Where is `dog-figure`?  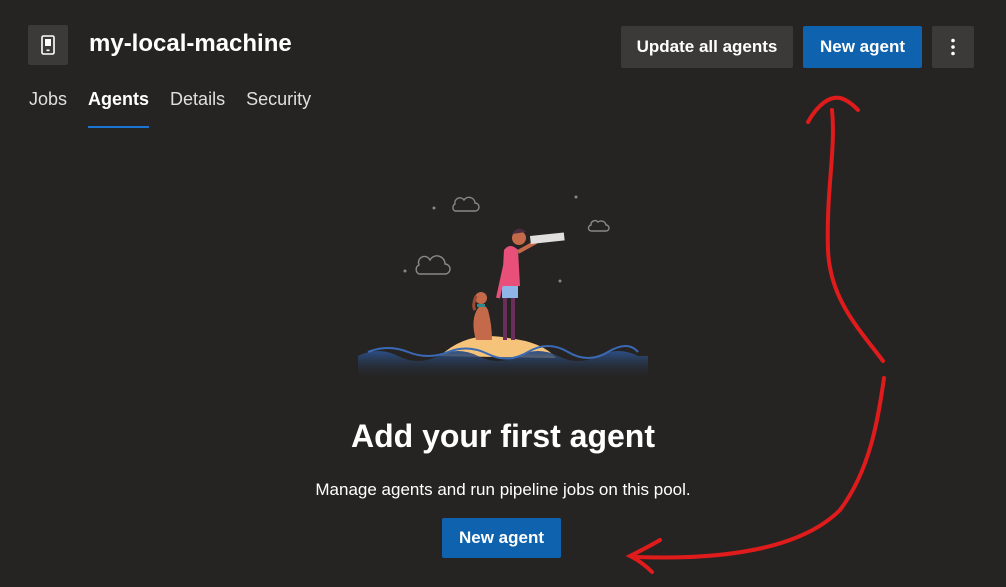
dog-figure is located at coordinates (482, 316).